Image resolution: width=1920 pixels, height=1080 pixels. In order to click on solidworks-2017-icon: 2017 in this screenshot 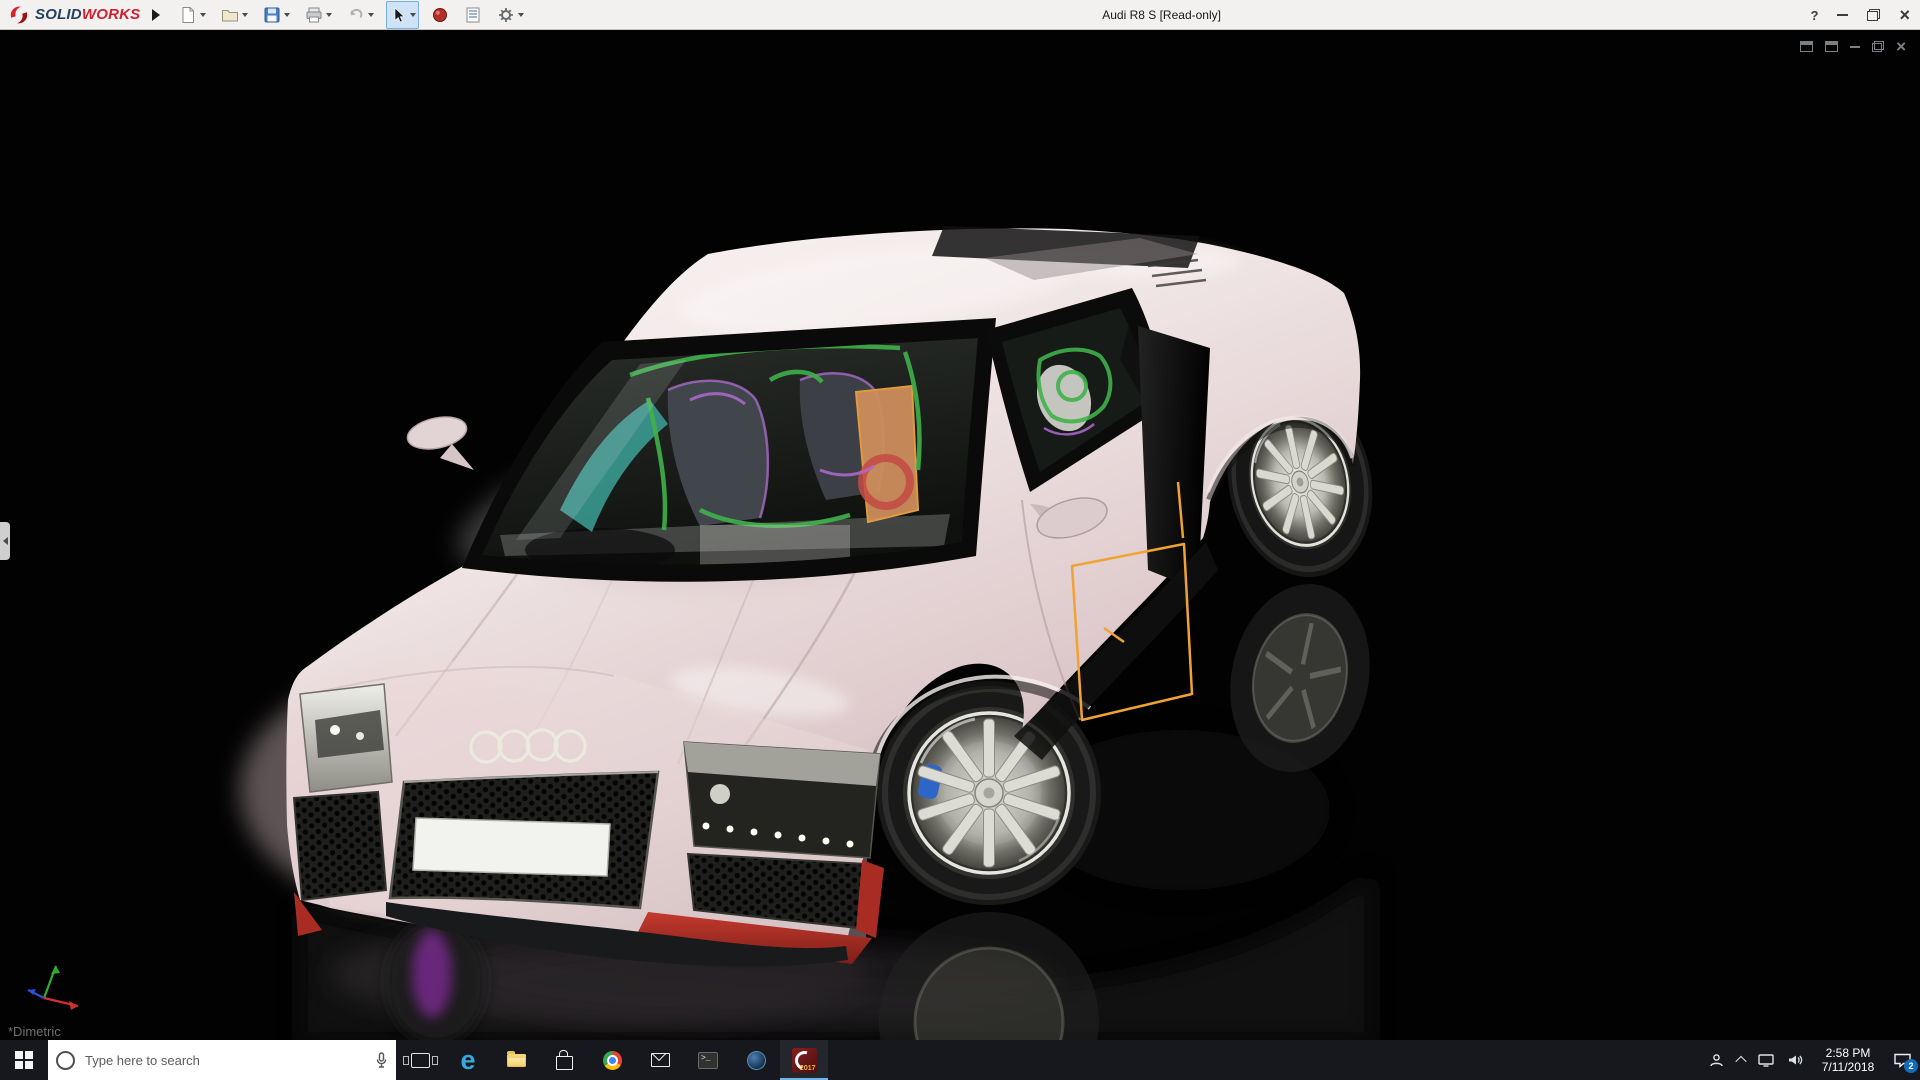, I will do `click(804, 1060)`.